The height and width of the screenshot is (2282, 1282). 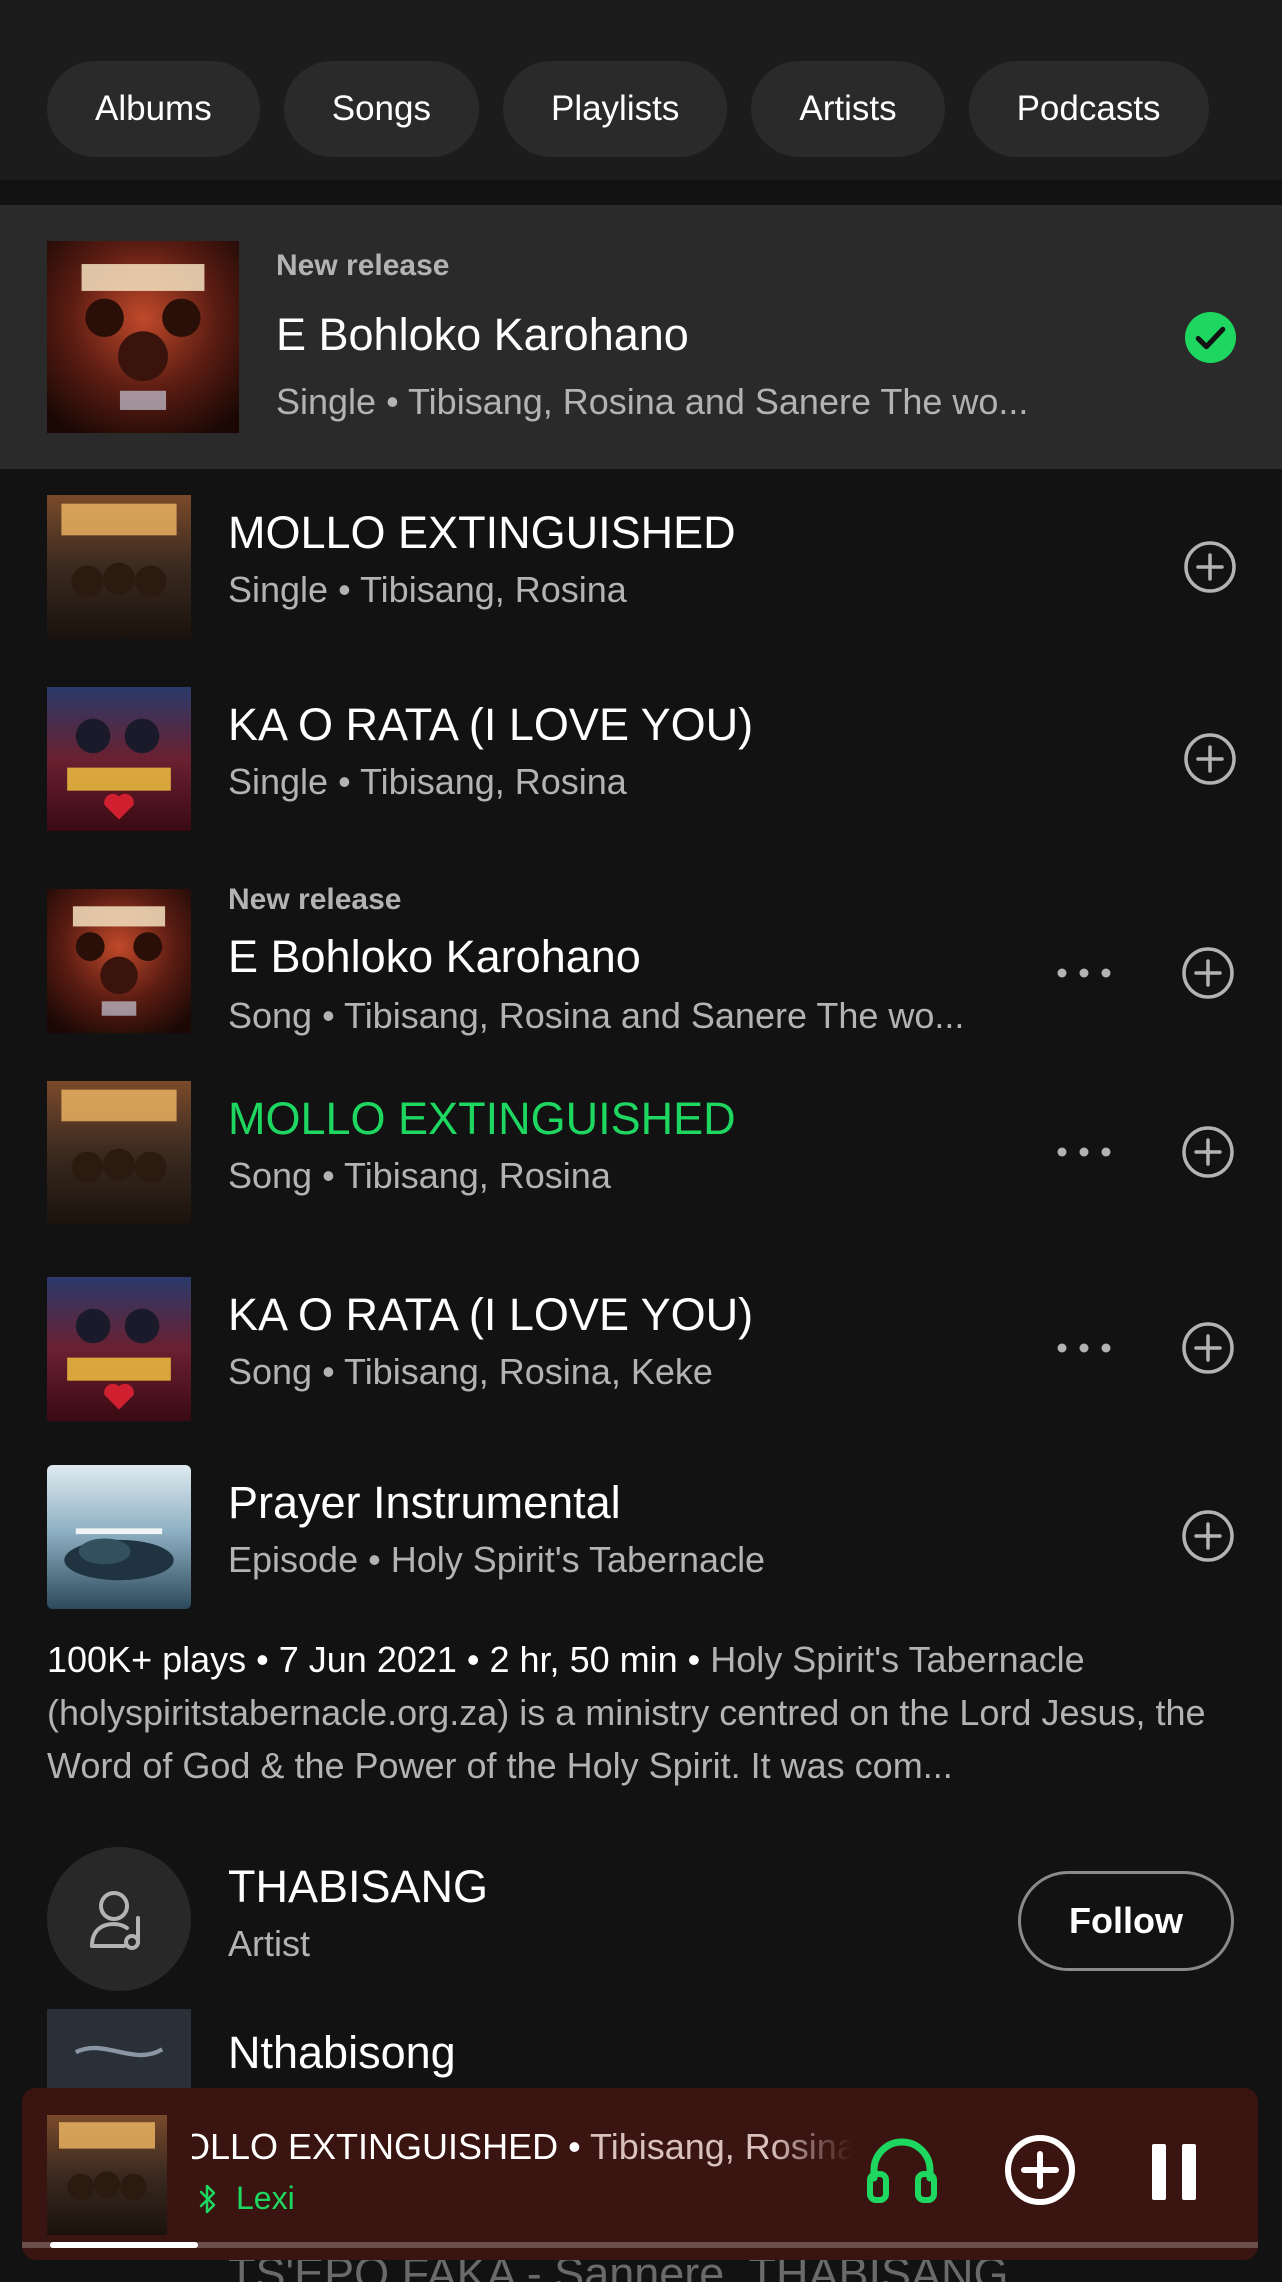 I want to click on add-to-library-icon, so click(x=1040, y=2170).